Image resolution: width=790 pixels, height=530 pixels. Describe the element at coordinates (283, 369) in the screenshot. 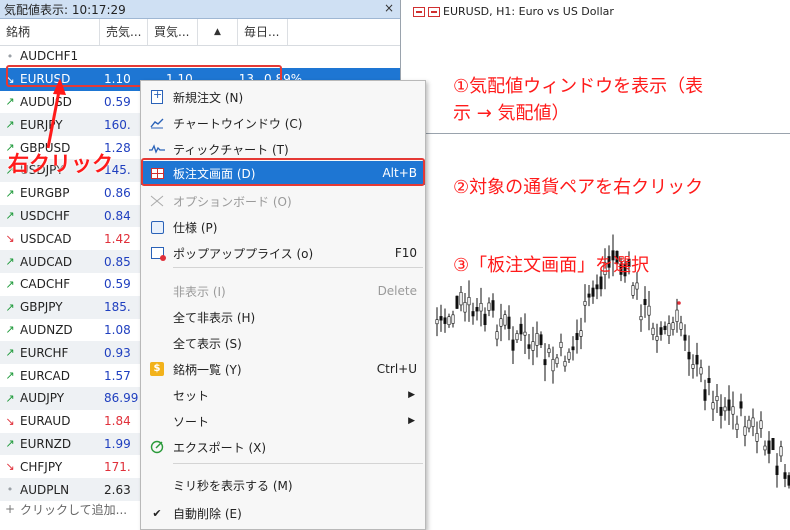

I see `menu-item-10: $ 銘柄一覧 (Y) Ctrl+U` at that location.